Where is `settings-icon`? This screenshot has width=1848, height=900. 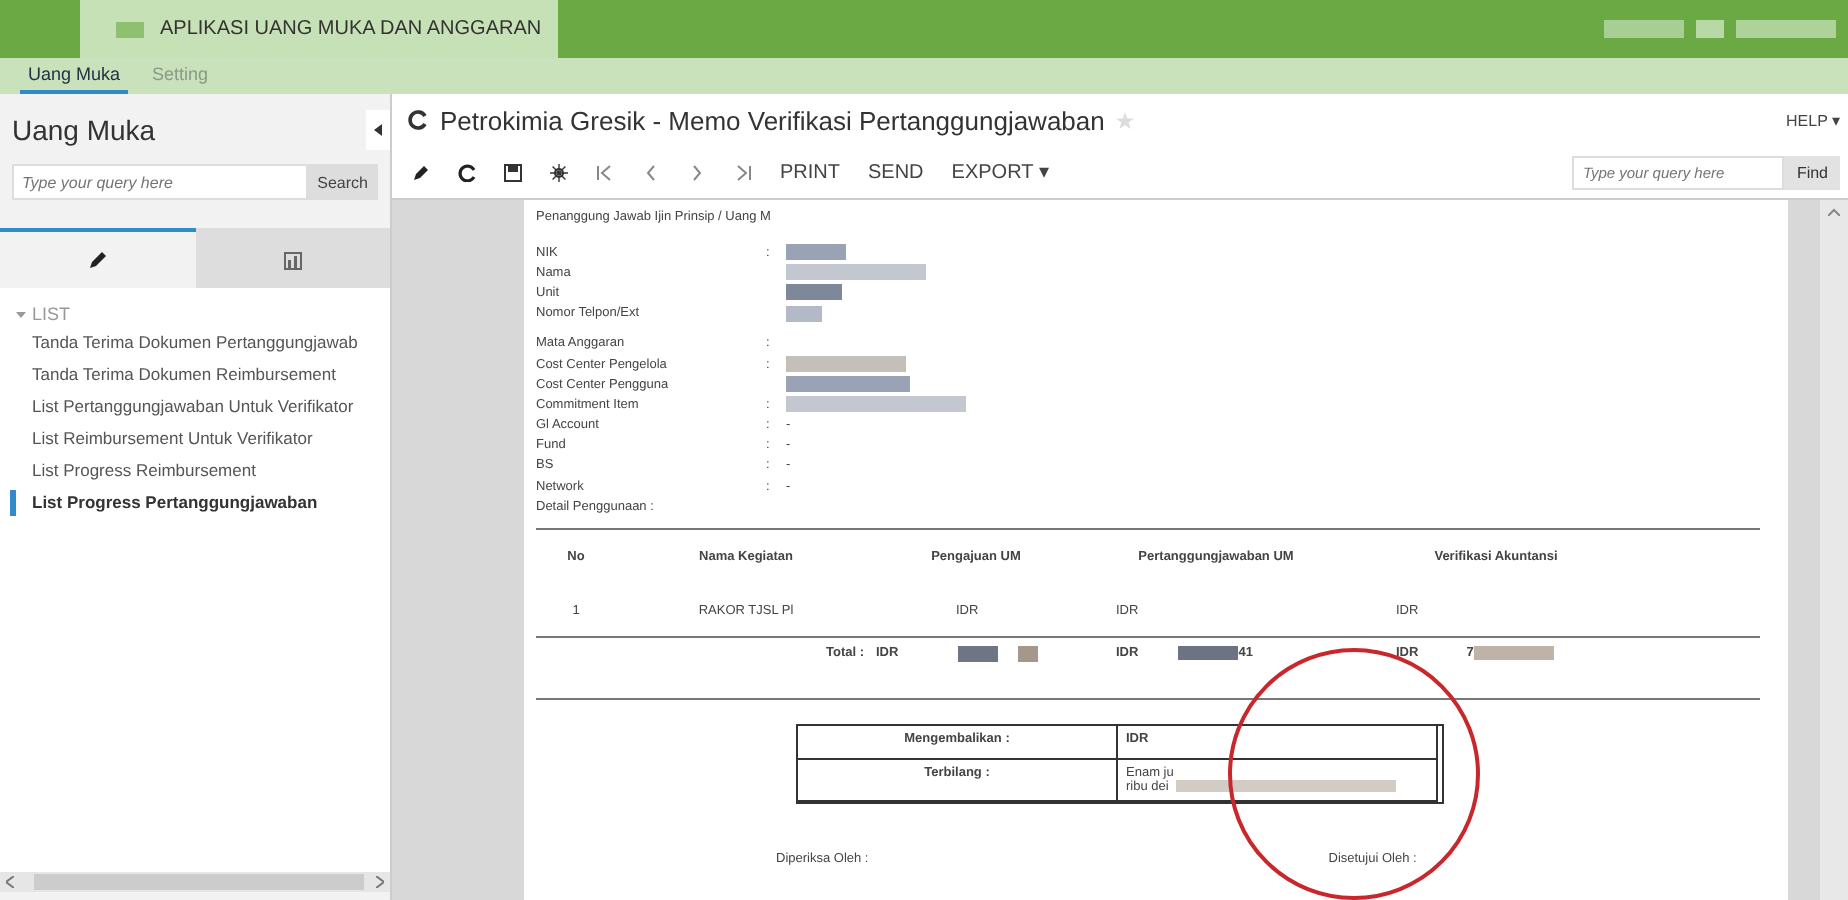 settings-icon is located at coordinates (559, 172).